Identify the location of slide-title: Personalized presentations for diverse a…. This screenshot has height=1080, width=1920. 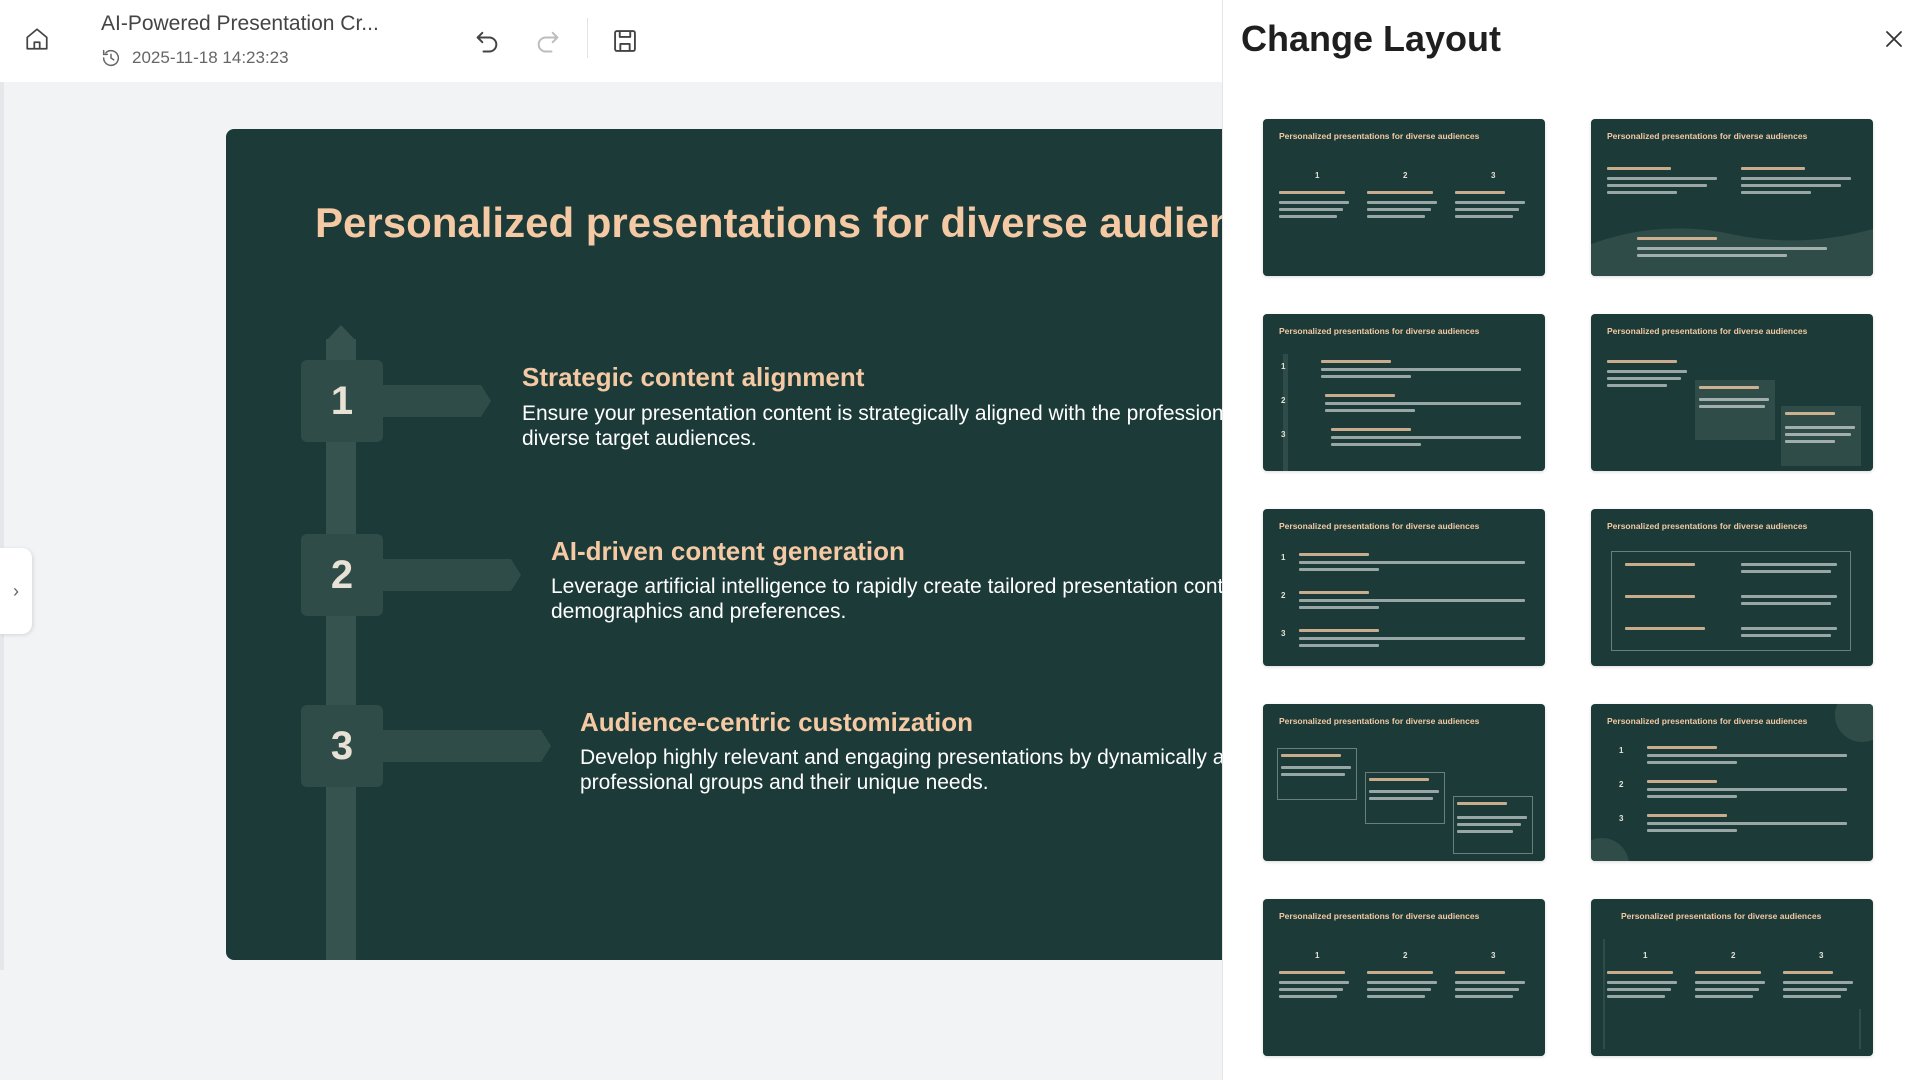
(810, 223).